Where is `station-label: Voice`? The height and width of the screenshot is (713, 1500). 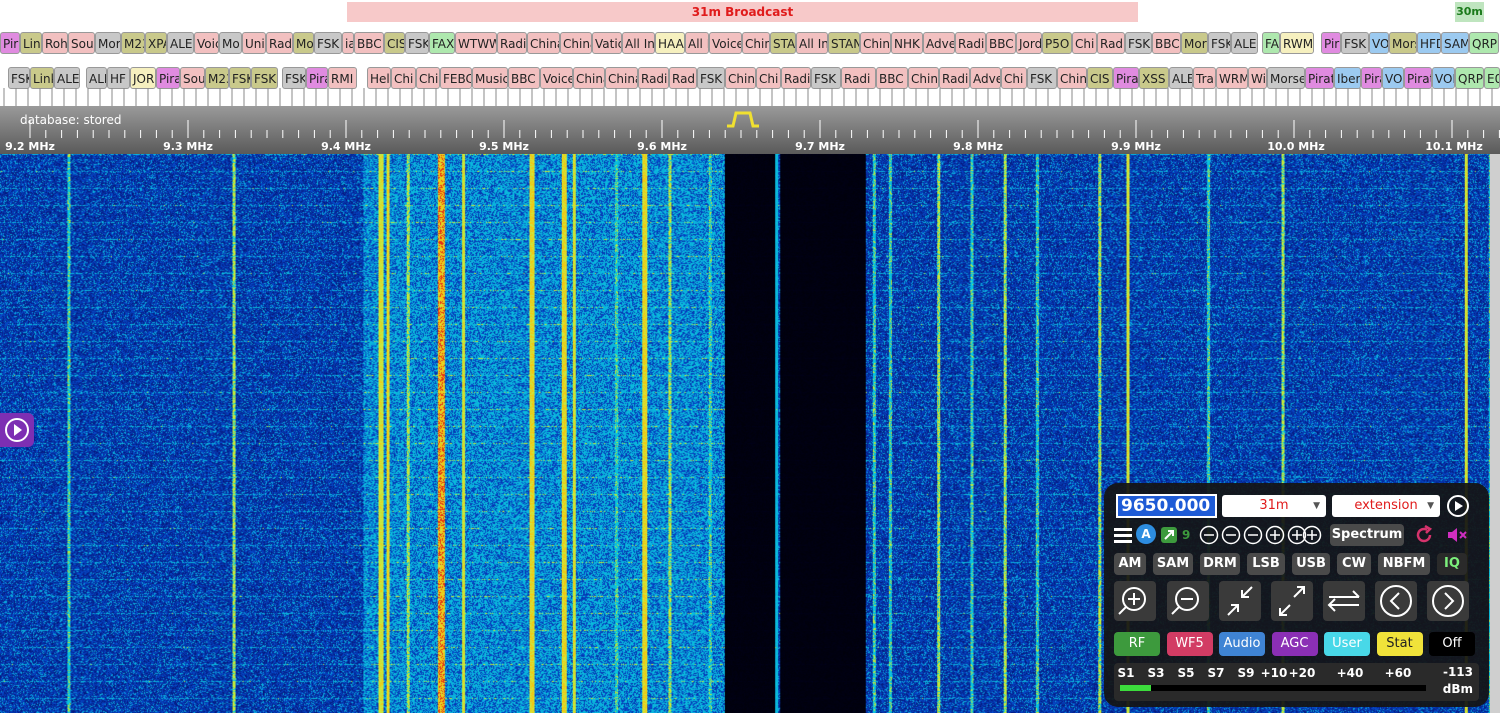
station-label: Voice is located at coordinates (725, 43).